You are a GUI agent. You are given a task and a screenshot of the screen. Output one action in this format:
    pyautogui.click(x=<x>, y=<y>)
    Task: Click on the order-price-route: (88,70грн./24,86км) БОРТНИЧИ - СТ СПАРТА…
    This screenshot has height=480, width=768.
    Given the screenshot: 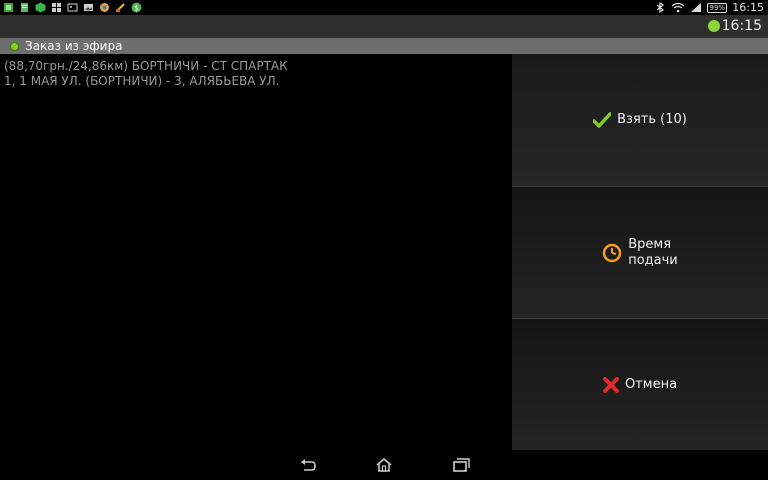 What is the action you would take?
    pyautogui.click(x=146, y=66)
    